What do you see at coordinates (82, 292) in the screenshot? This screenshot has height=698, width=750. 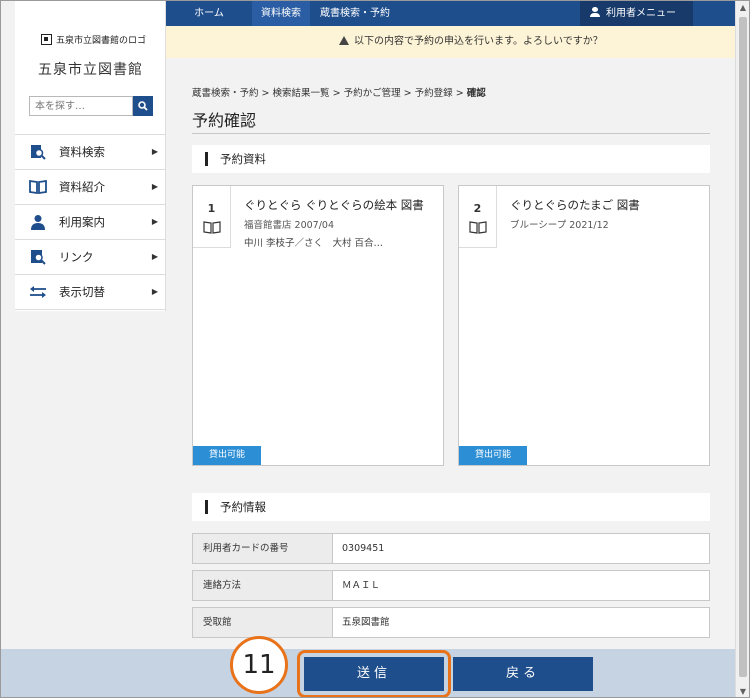 I see `sidebar-item-label: 表示切替` at bounding box center [82, 292].